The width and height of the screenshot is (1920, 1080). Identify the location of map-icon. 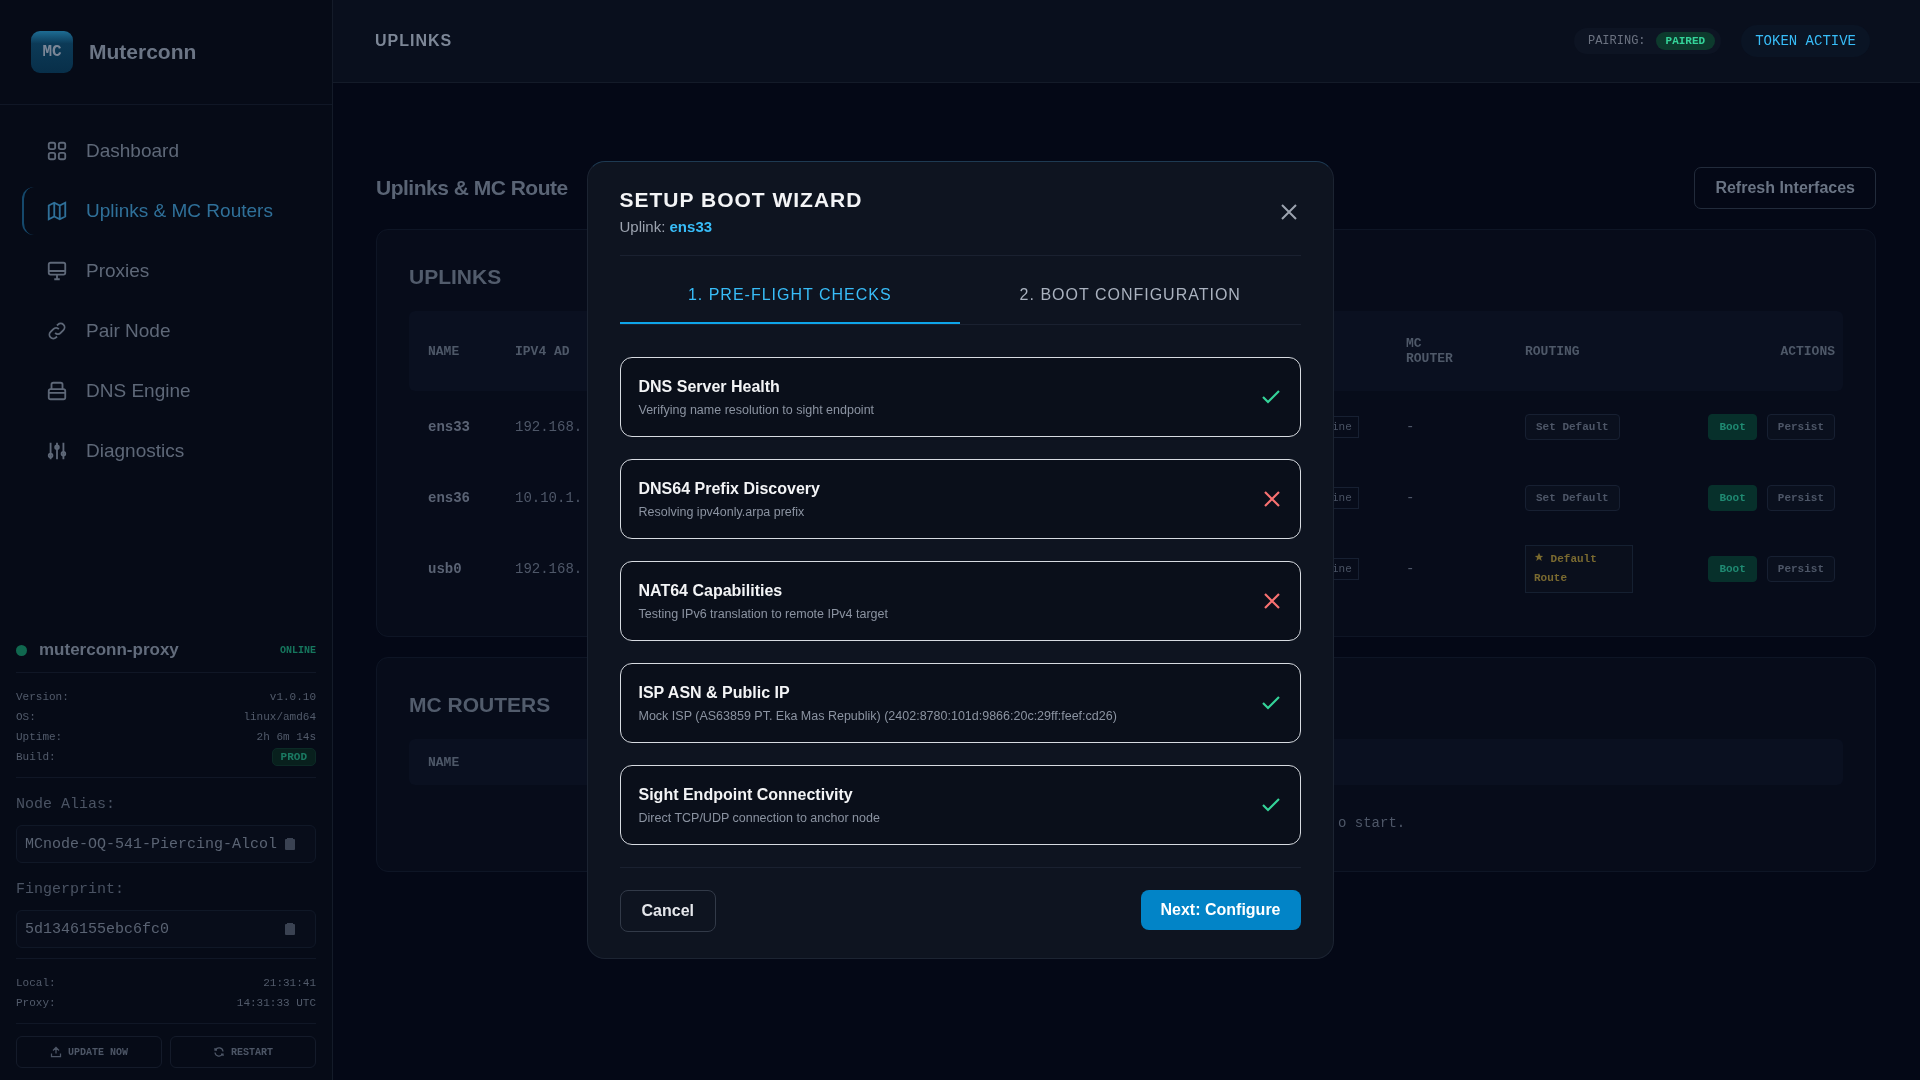
(57, 211).